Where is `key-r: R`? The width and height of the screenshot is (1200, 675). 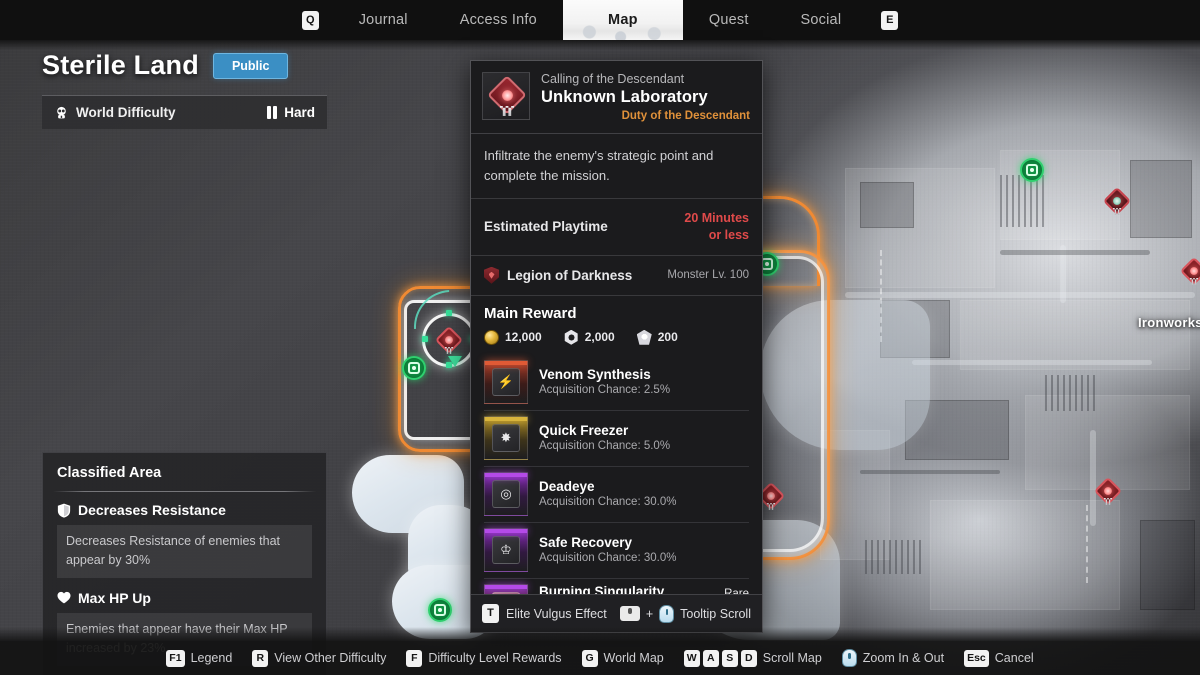
key-r: R is located at coordinates (260, 658).